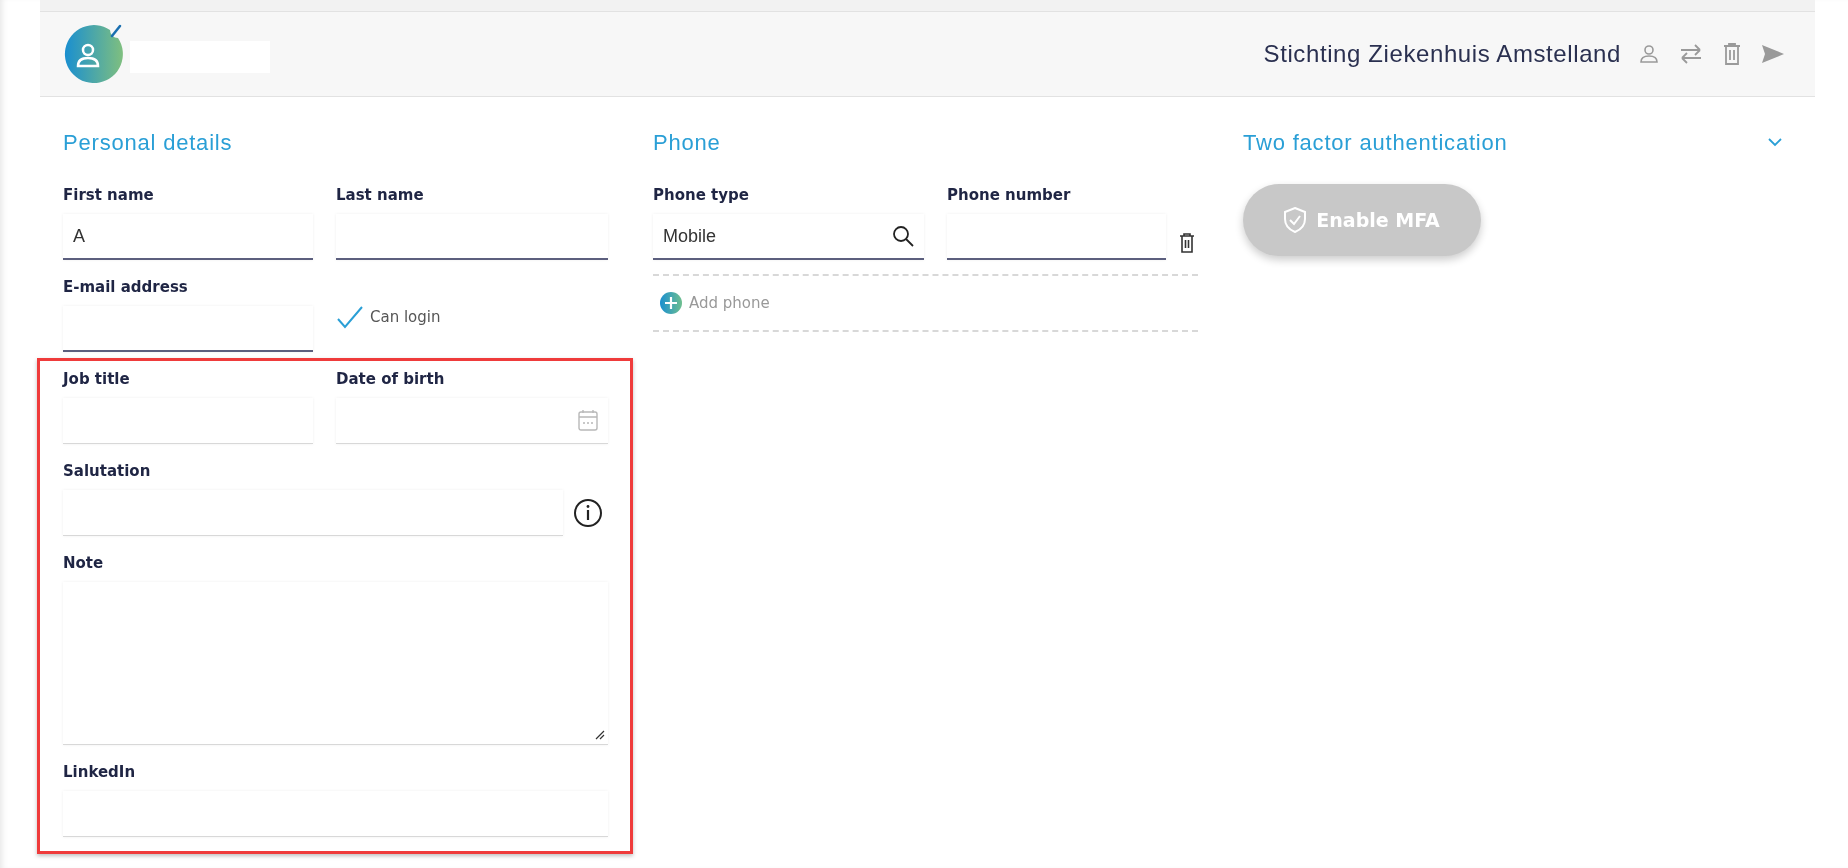 Image resolution: width=1848 pixels, height=868 pixels. What do you see at coordinates (1295, 220) in the screenshot?
I see `shield-check-icon` at bounding box center [1295, 220].